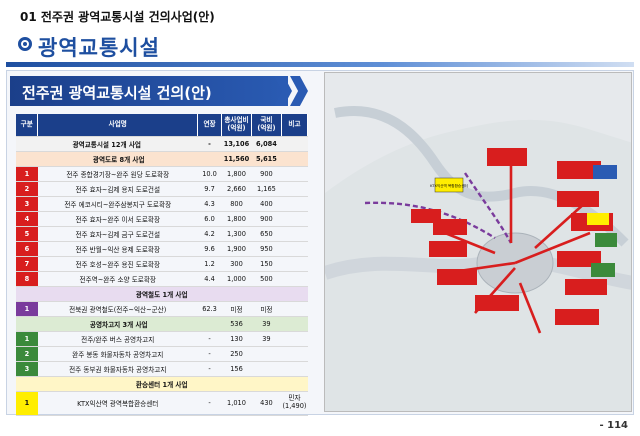  I want to click on row-length: 1.2, so click(209, 264).